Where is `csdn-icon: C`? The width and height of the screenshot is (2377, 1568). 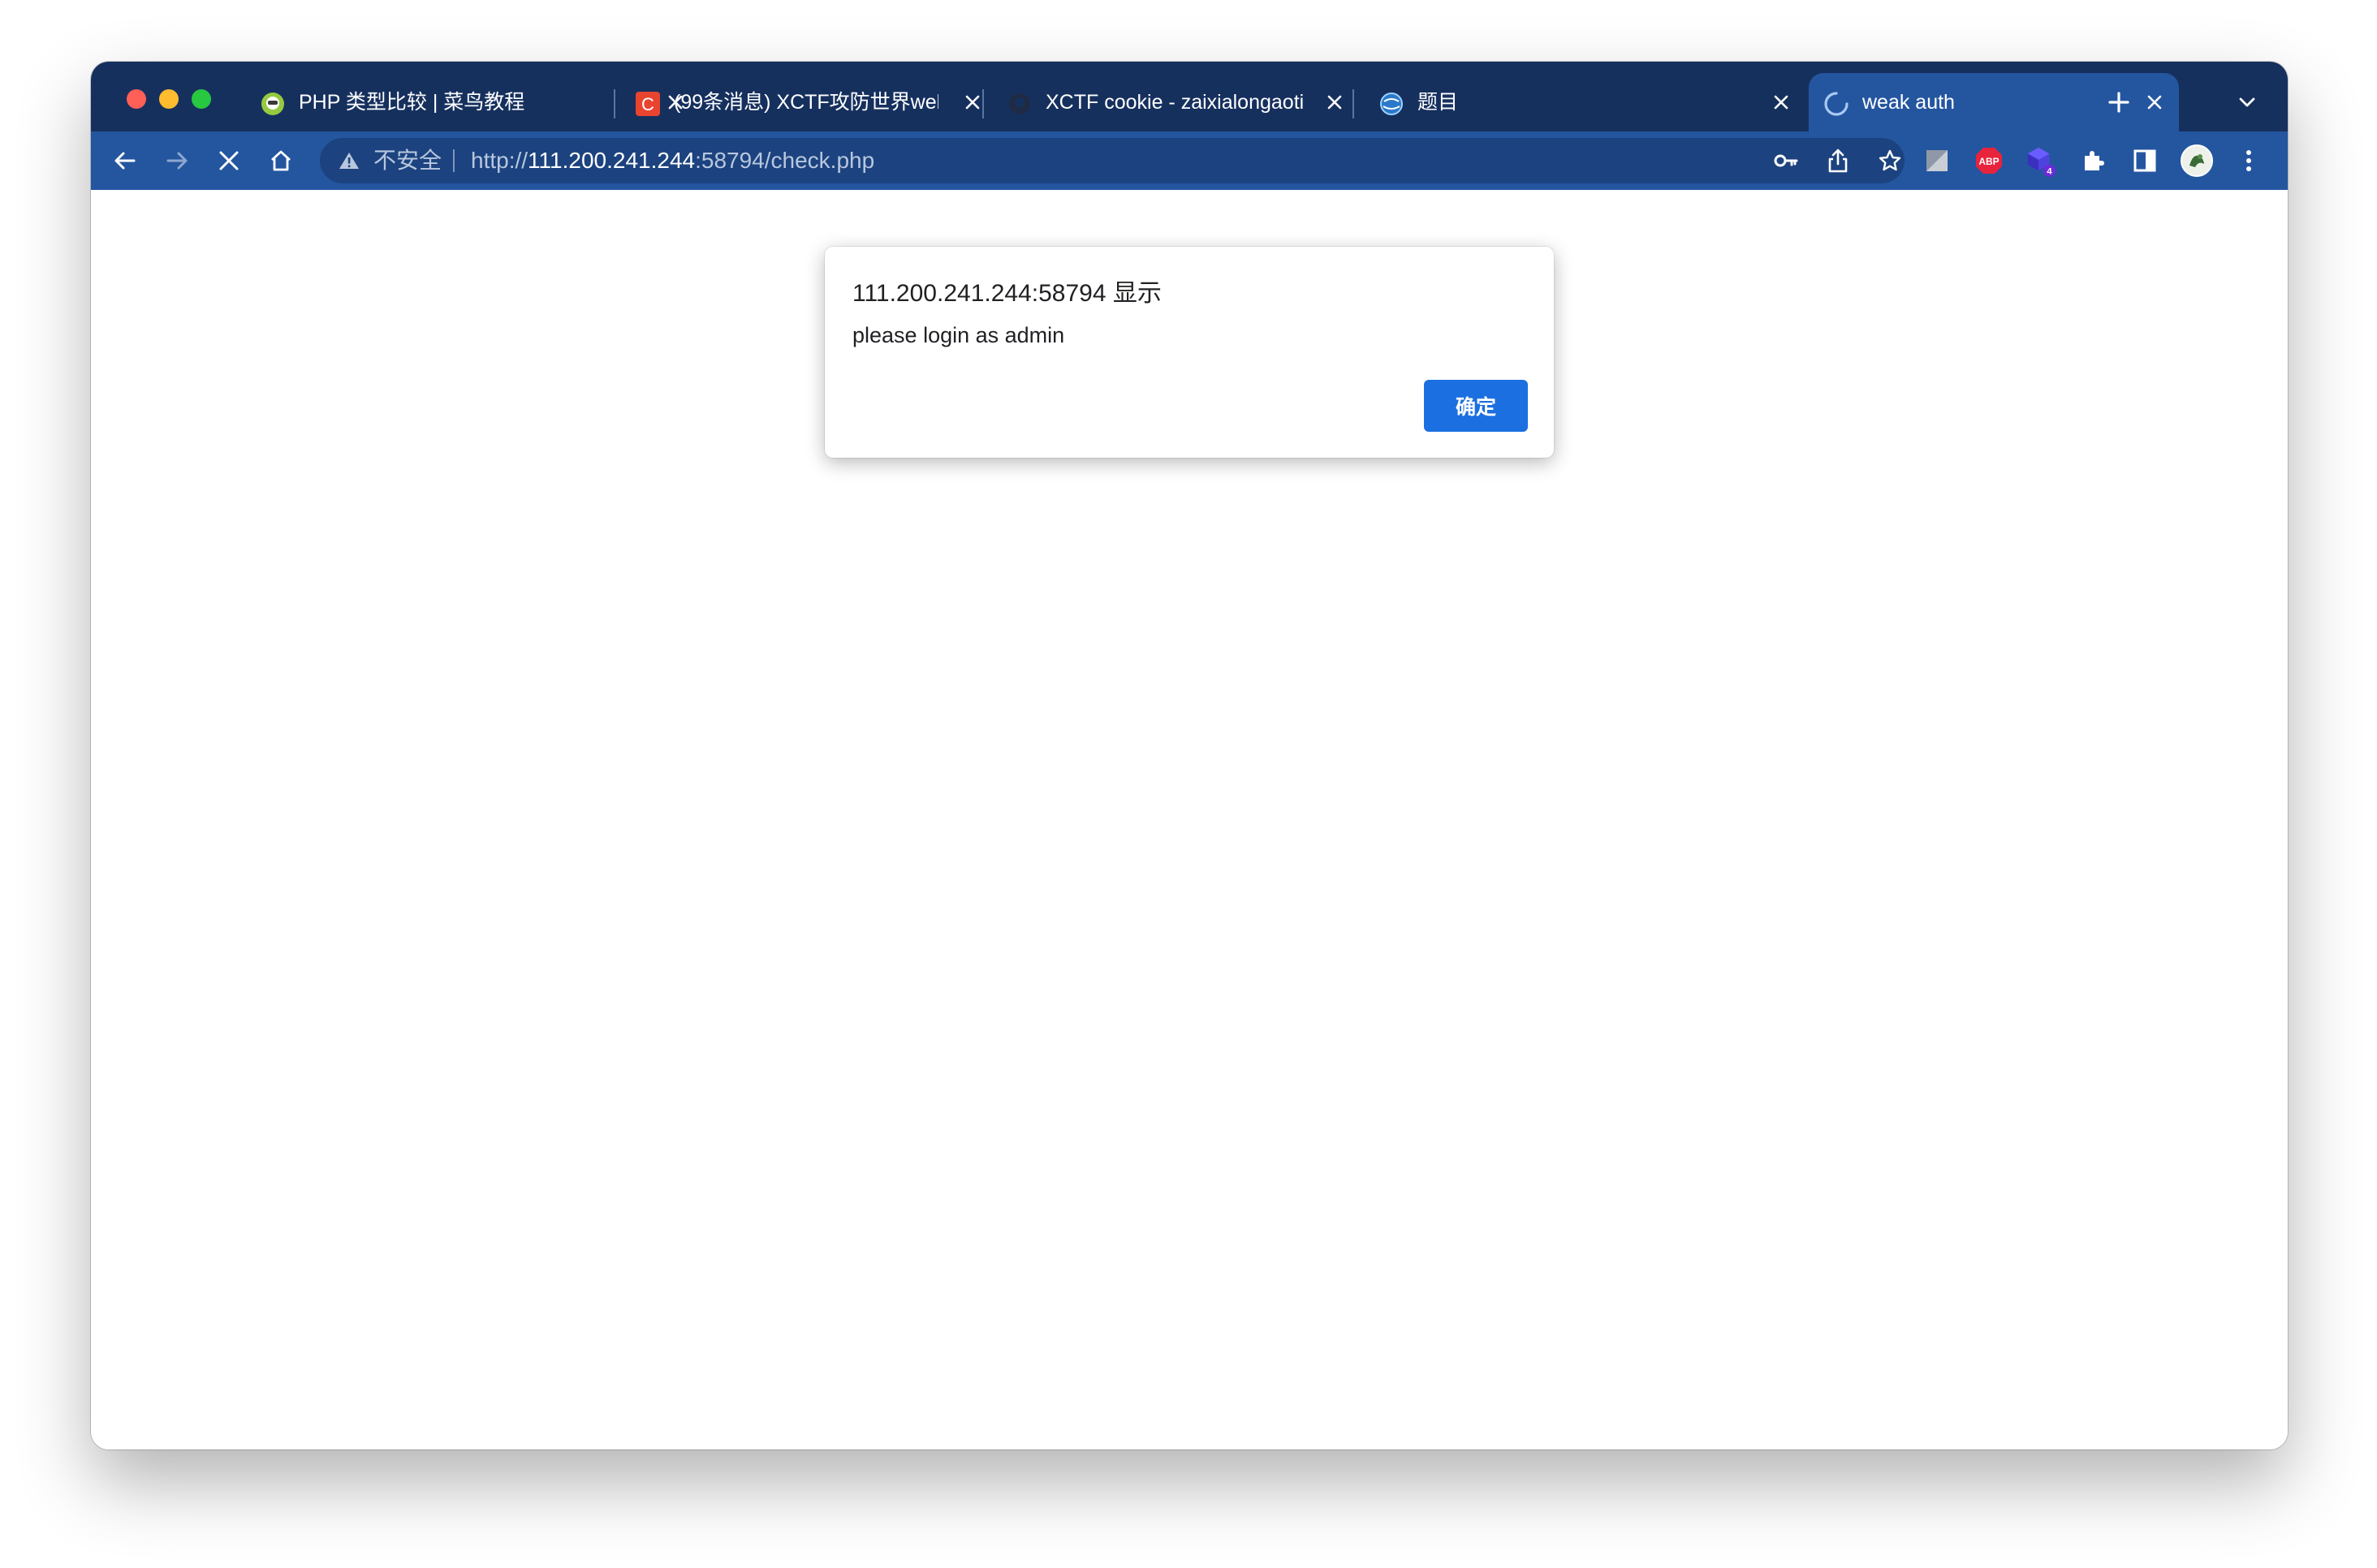 csdn-icon: C is located at coordinates (648, 104).